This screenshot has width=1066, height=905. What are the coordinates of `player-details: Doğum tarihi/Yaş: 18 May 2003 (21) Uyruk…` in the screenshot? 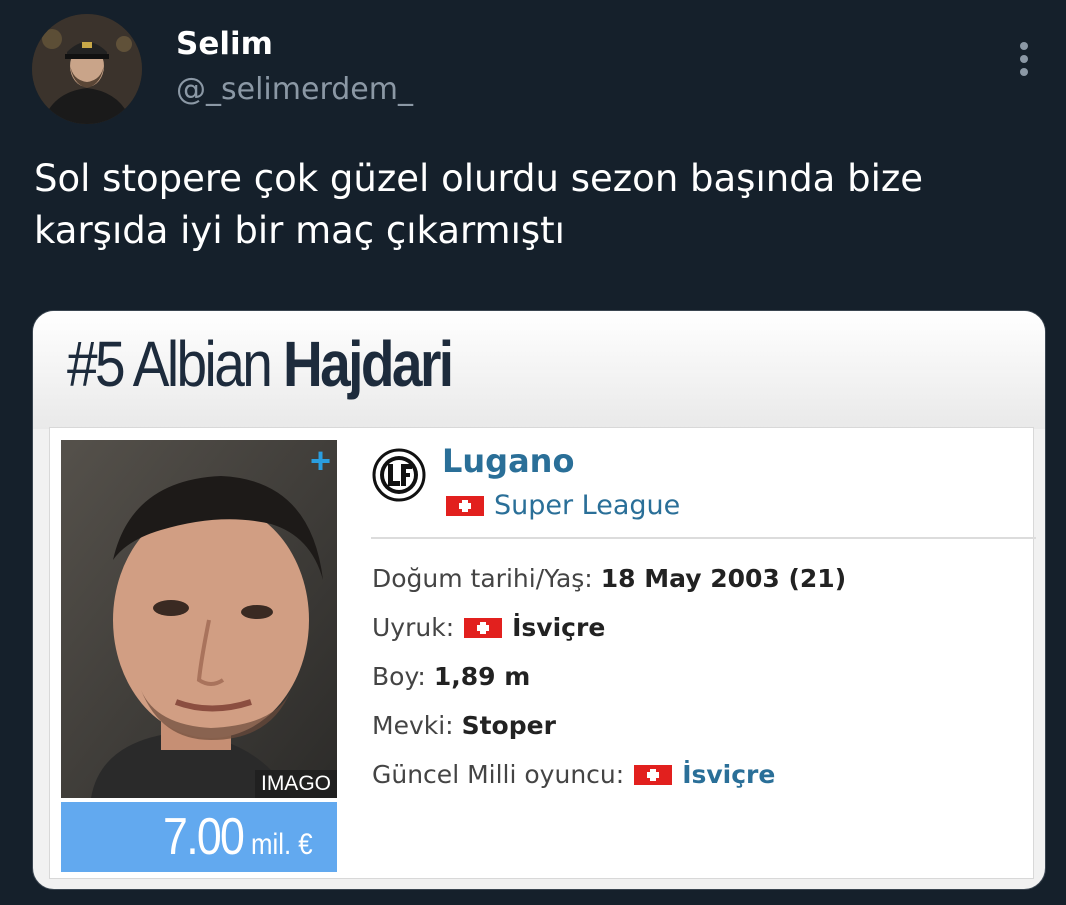 It's located at (609, 676).